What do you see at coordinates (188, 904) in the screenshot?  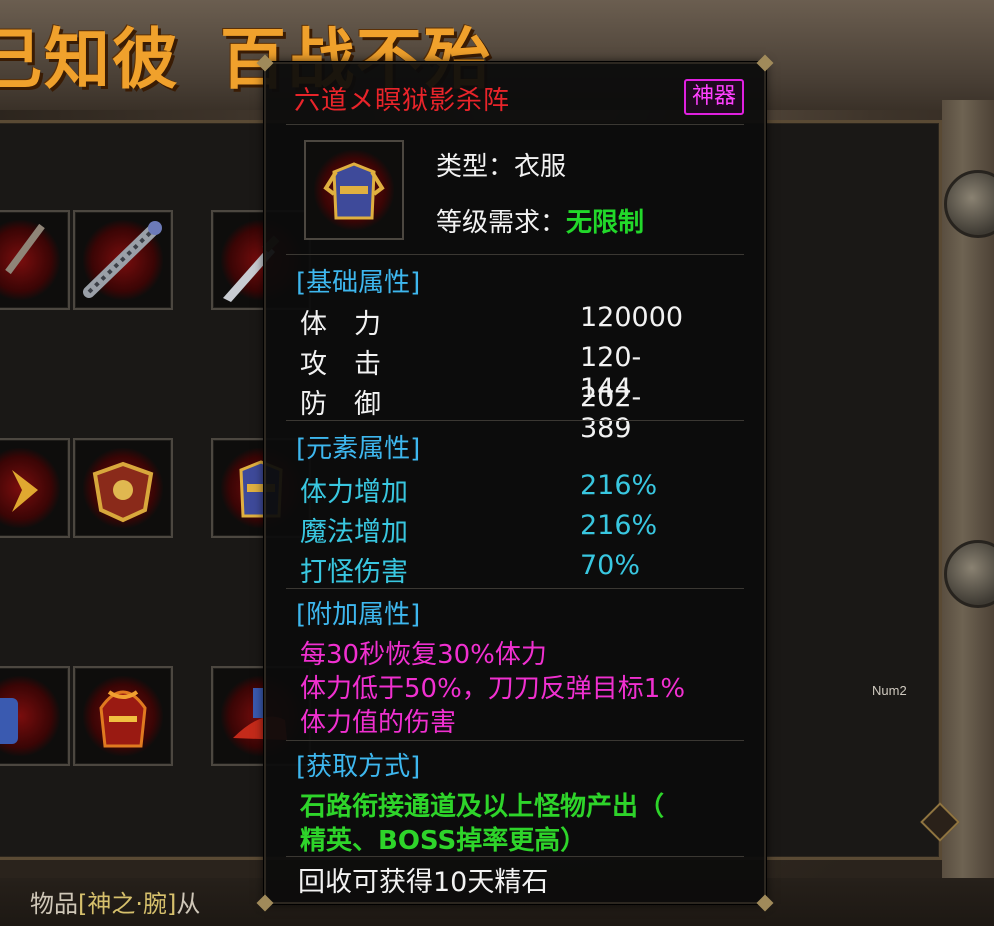 I see `chat-suffix: 从` at bounding box center [188, 904].